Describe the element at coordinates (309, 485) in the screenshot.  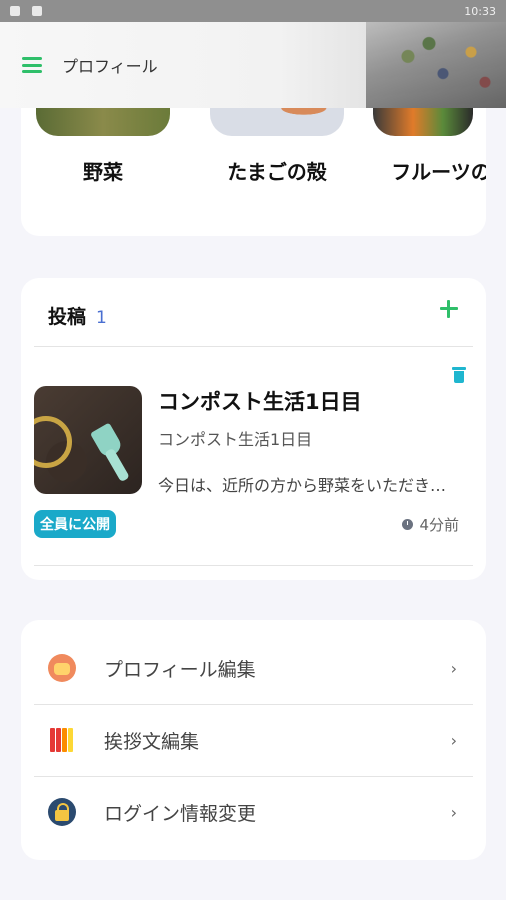
I see `post-excerpt: 今日は、近所の方から野菜をいただきました` at that location.